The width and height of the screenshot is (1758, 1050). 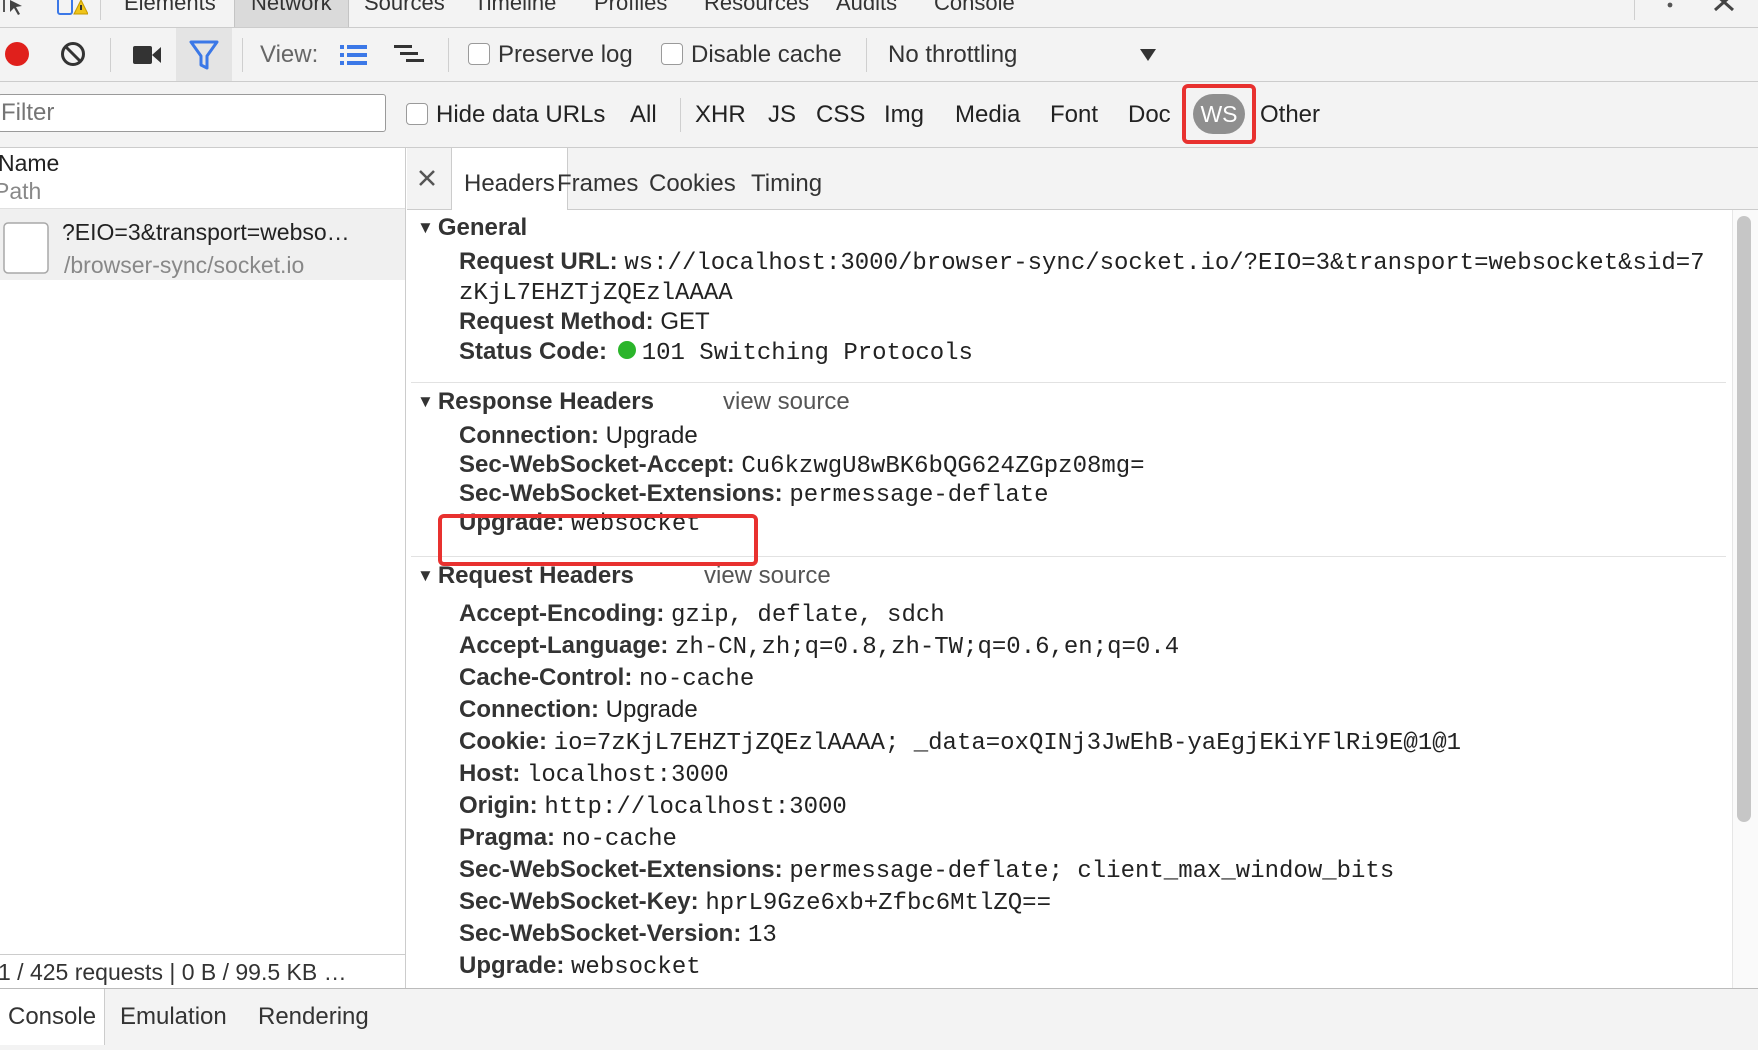 What do you see at coordinates (313, 1017) in the screenshot?
I see `drawer-tab-rendering: Rendering` at bounding box center [313, 1017].